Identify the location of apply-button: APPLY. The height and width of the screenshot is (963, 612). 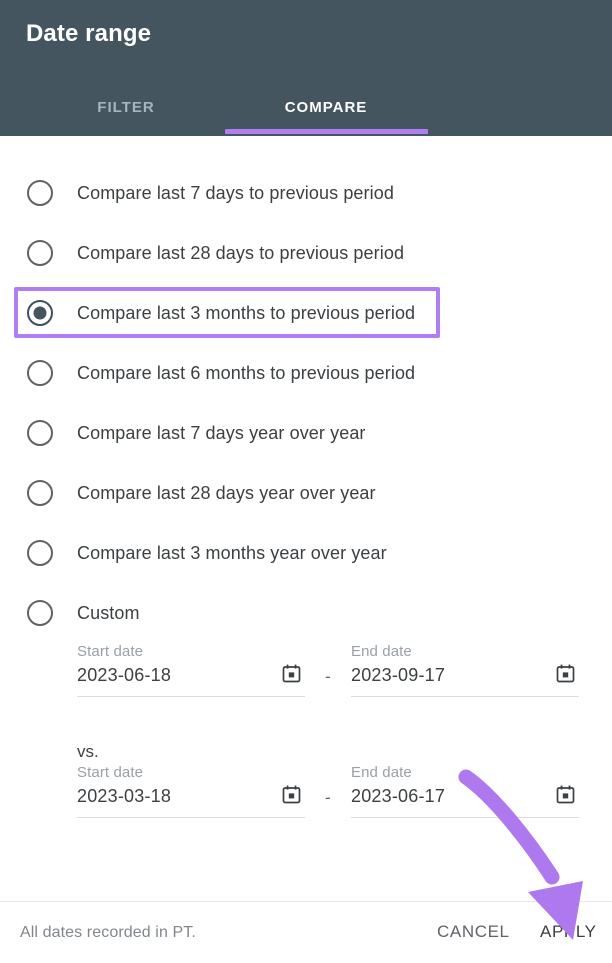
(568, 932).